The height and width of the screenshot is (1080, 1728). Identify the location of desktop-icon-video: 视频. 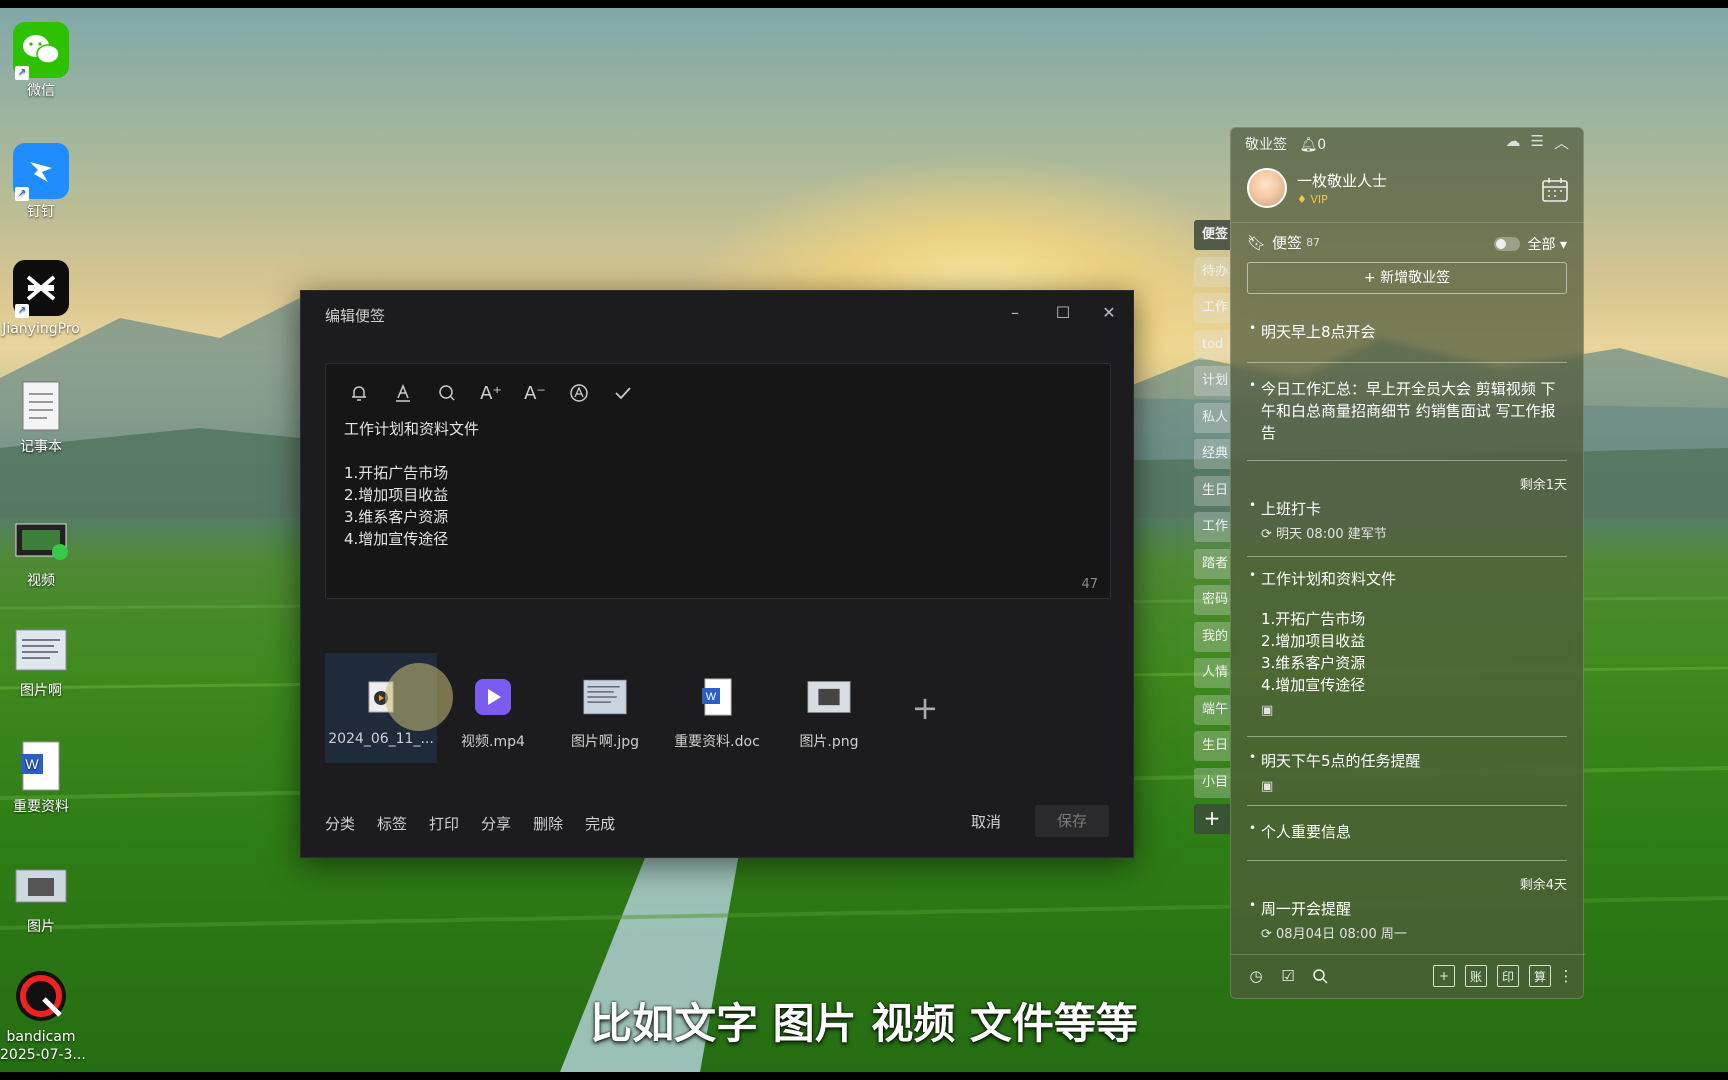
(41, 551).